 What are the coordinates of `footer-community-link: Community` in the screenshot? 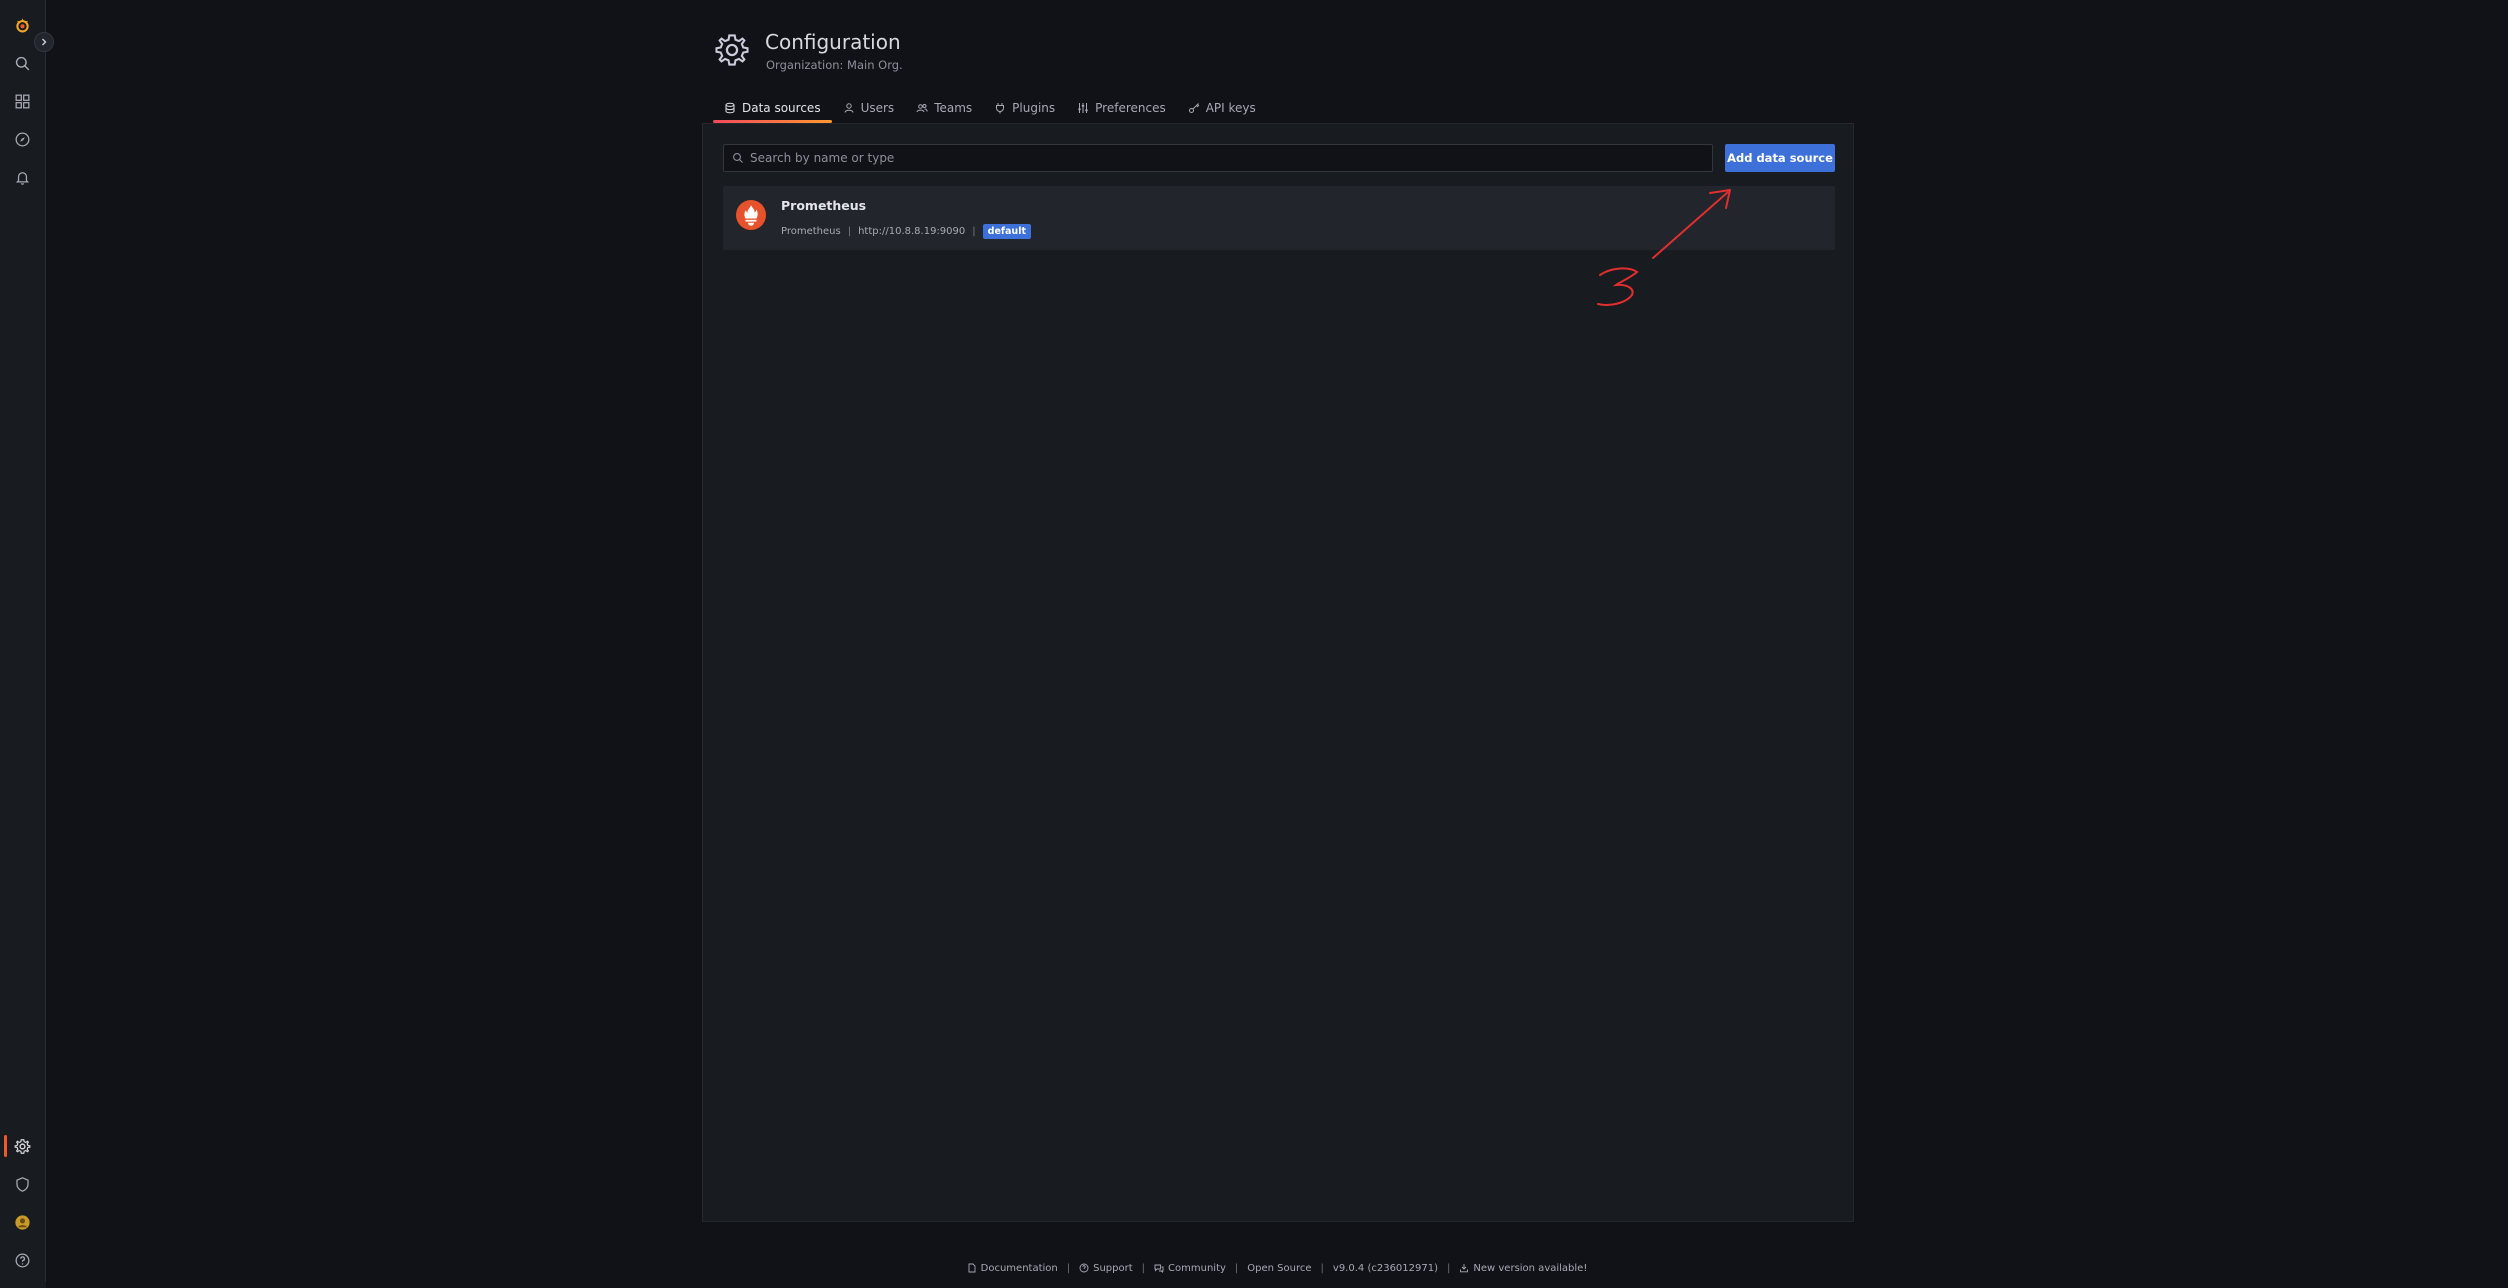 It's located at (1190, 1268).